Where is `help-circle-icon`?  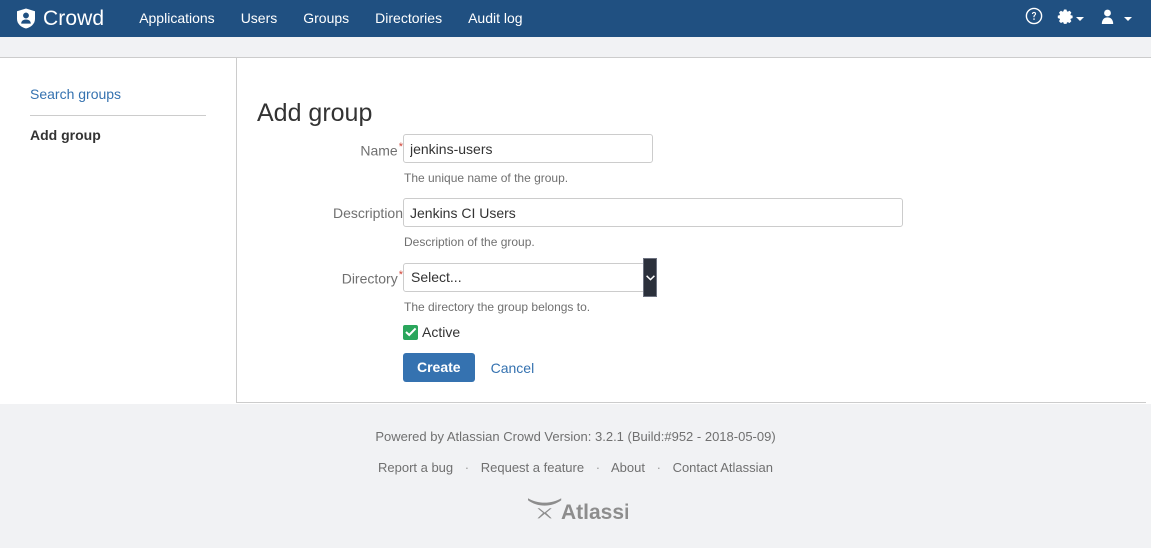 help-circle-icon is located at coordinates (1034, 18).